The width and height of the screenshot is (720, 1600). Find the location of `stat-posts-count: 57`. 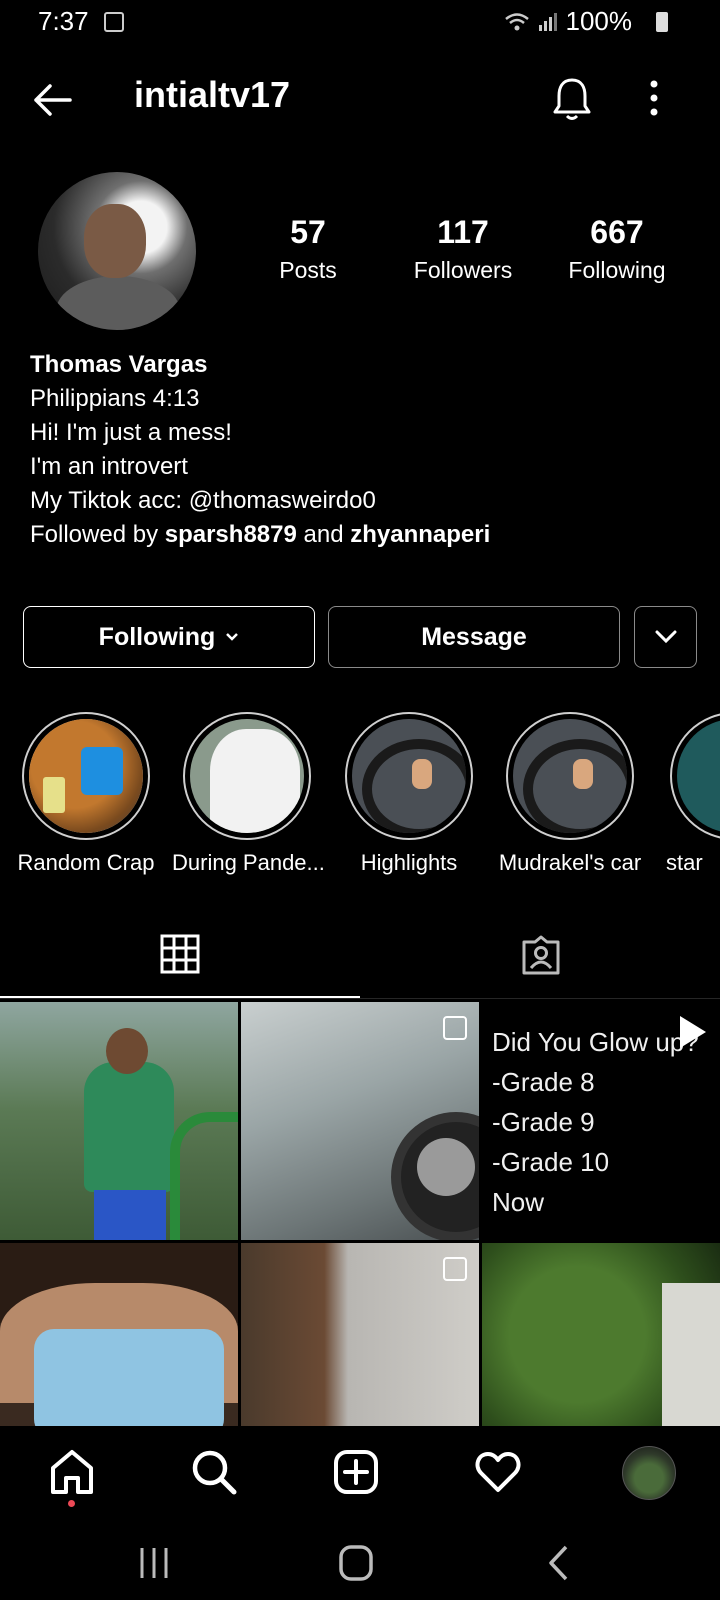

stat-posts-count: 57 is located at coordinates (308, 232).